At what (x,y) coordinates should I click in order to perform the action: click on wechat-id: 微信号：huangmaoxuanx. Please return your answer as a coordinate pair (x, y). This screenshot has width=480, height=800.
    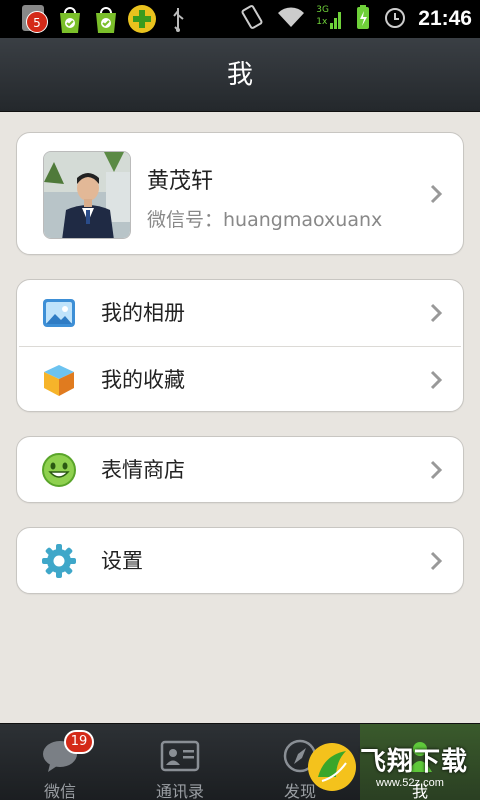
    Looking at the image, I should click on (264, 218).